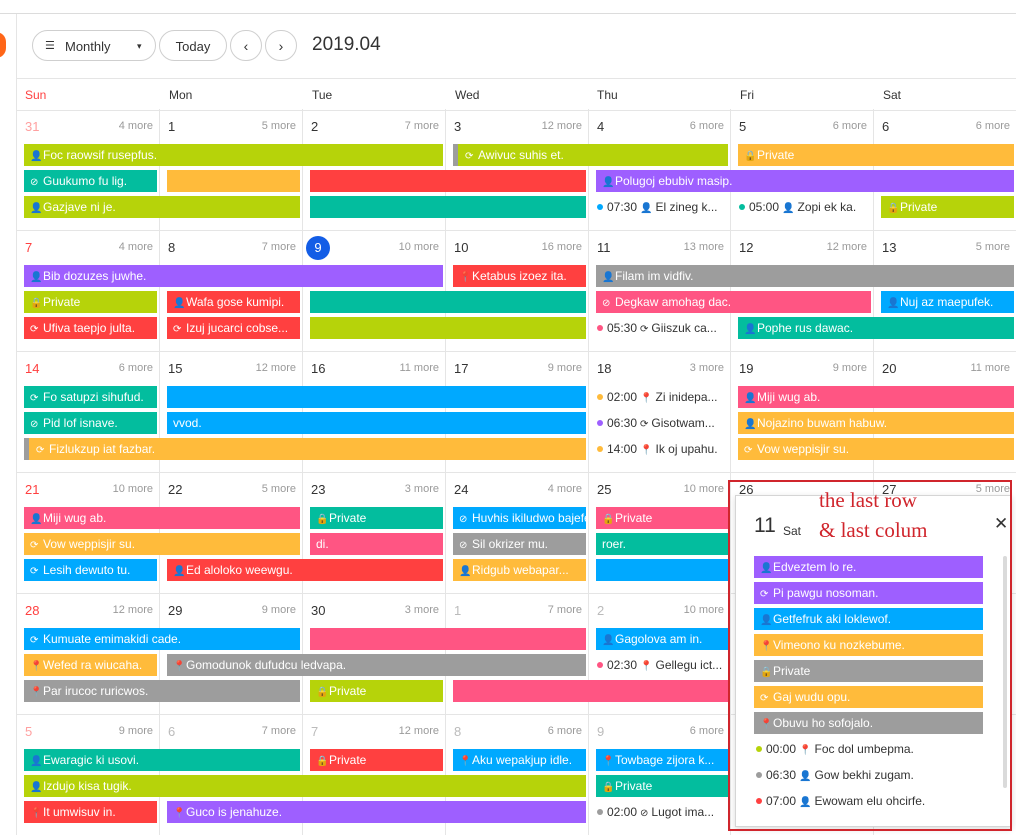 The height and width of the screenshot is (835, 1016). What do you see at coordinates (32, 610) in the screenshot?
I see `day-number: 28` at bounding box center [32, 610].